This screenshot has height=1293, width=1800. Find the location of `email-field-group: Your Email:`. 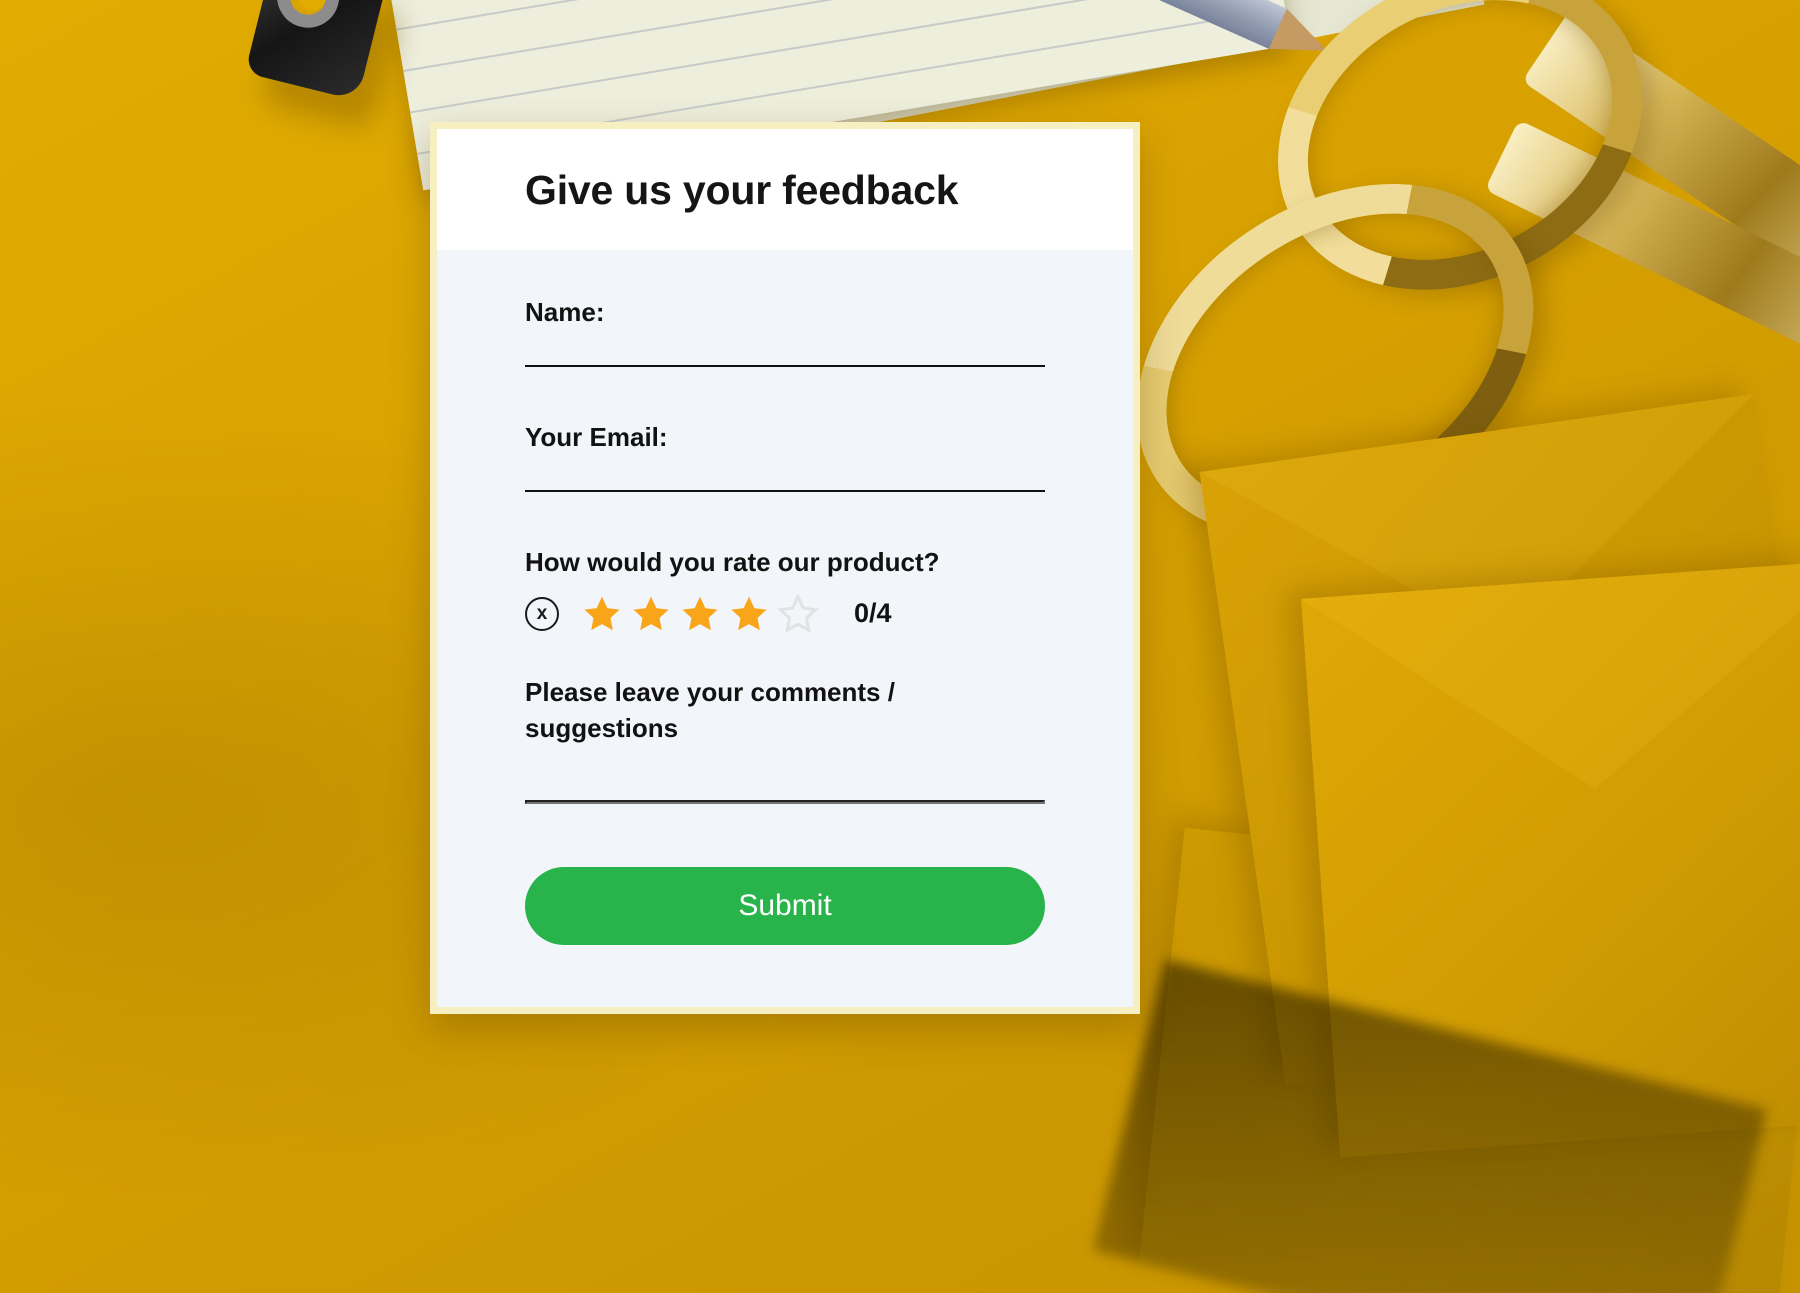

email-field-group: Your Email: is located at coordinates (785, 460).